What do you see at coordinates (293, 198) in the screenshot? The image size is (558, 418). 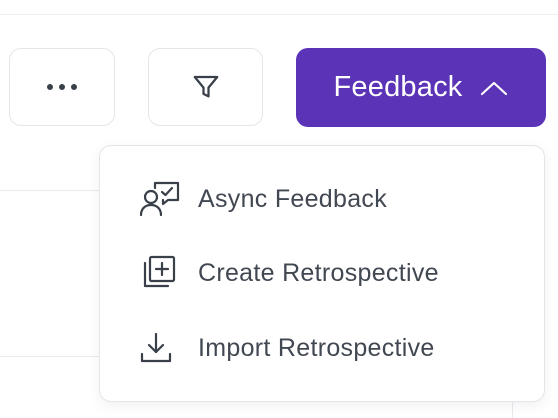 I see `menu-item-label: Async Feedback` at bounding box center [293, 198].